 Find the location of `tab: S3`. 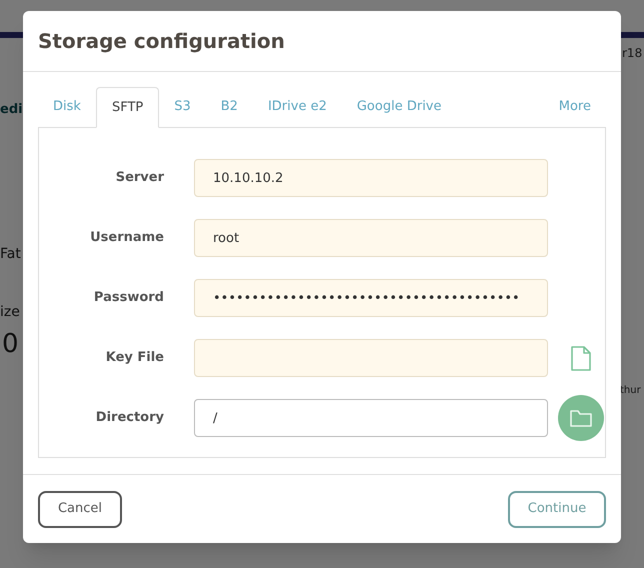

tab: S3 is located at coordinates (182, 106).